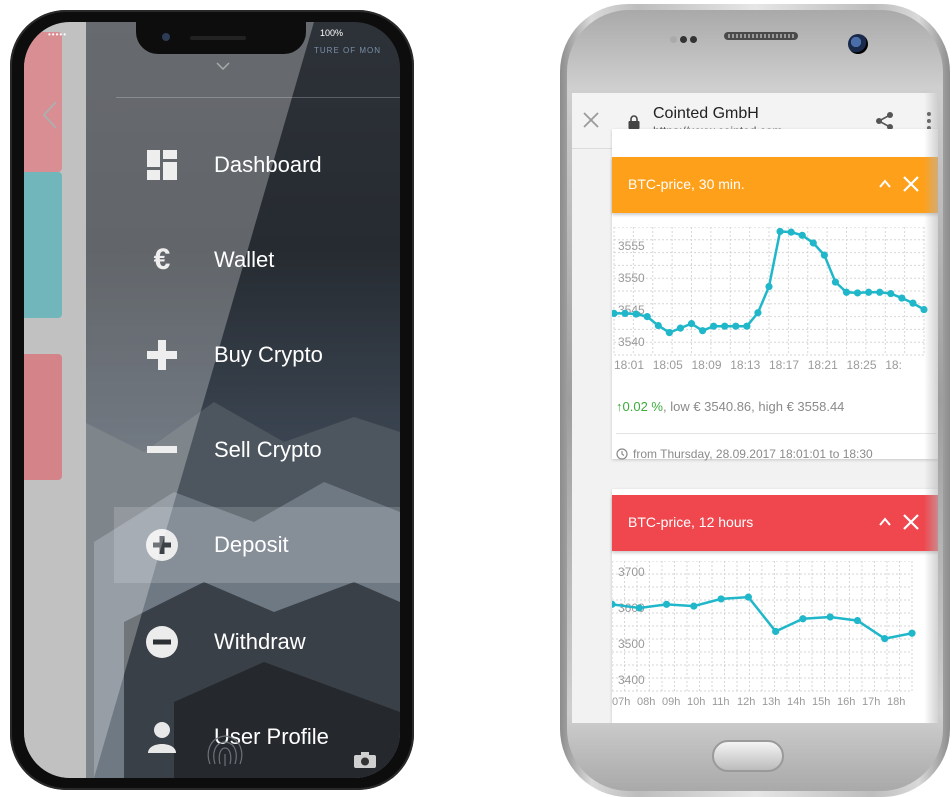  Describe the element at coordinates (685, 39) in the screenshot. I see `sensor-dots` at that location.